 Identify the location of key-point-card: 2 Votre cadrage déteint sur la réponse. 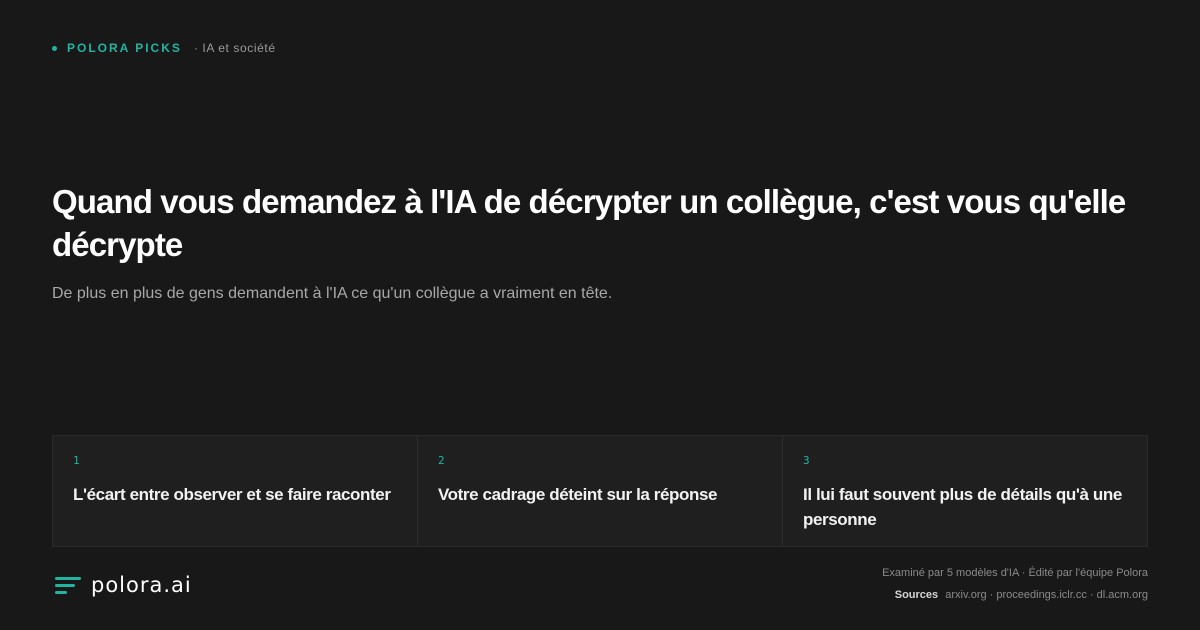
(600, 491).